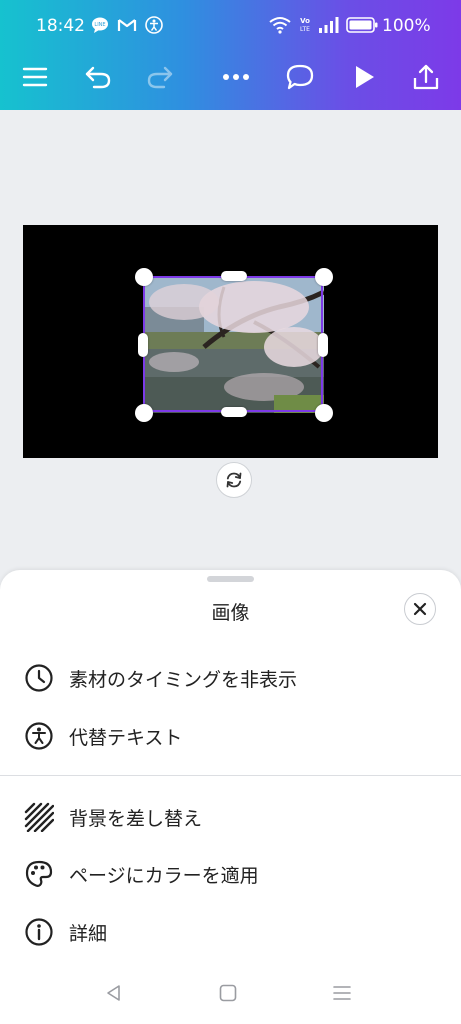  I want to click on svg-text: Vo, so click(305, 21).